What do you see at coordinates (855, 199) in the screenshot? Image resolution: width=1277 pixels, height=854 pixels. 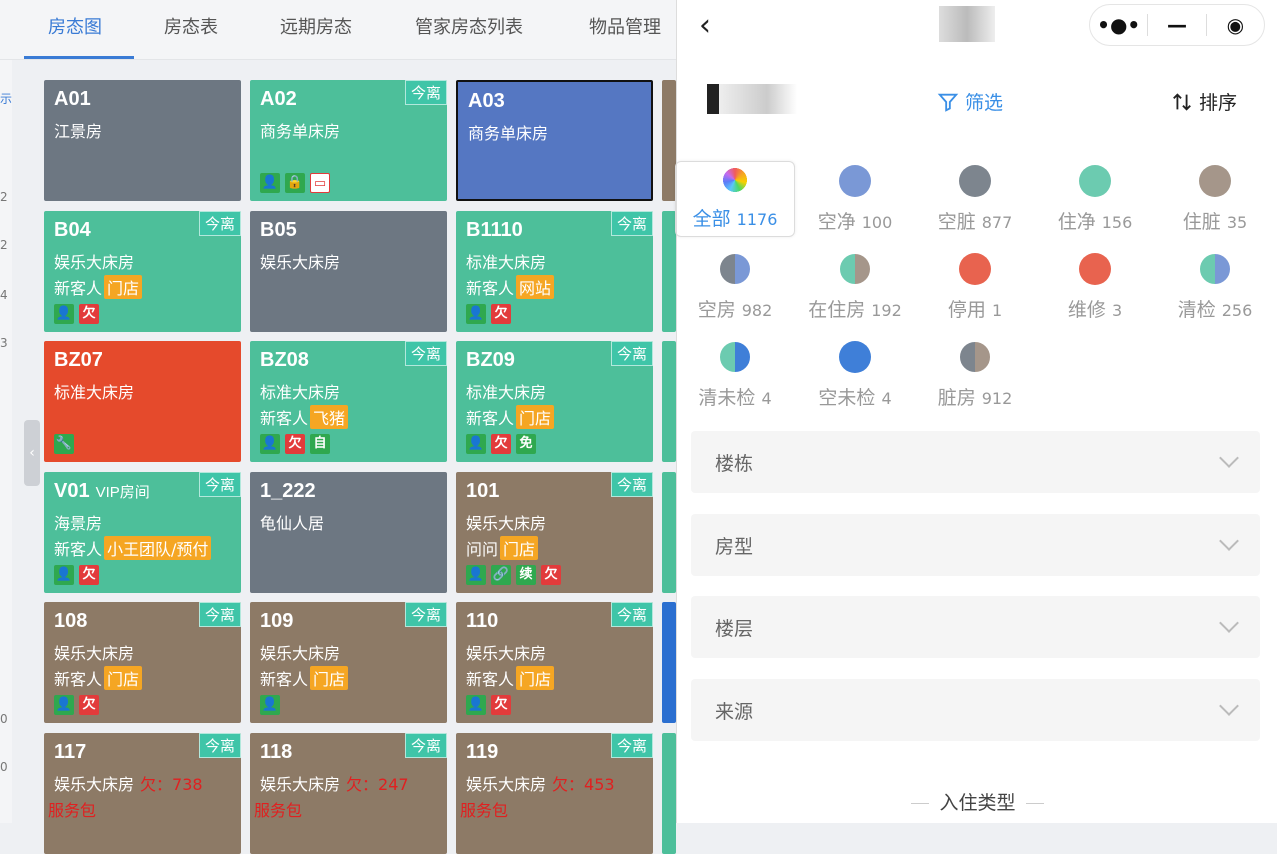 I see `status-filter-item: 空净 100` at bounding box center [855, 199].